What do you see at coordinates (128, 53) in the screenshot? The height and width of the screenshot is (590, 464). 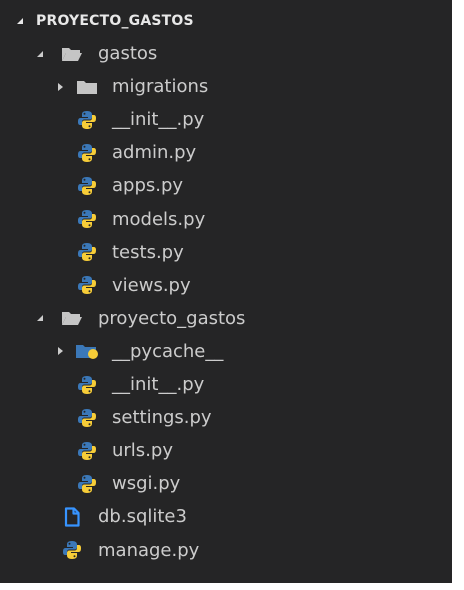 I see `tree-item-label: gastos` at bounding box center [128, 53].